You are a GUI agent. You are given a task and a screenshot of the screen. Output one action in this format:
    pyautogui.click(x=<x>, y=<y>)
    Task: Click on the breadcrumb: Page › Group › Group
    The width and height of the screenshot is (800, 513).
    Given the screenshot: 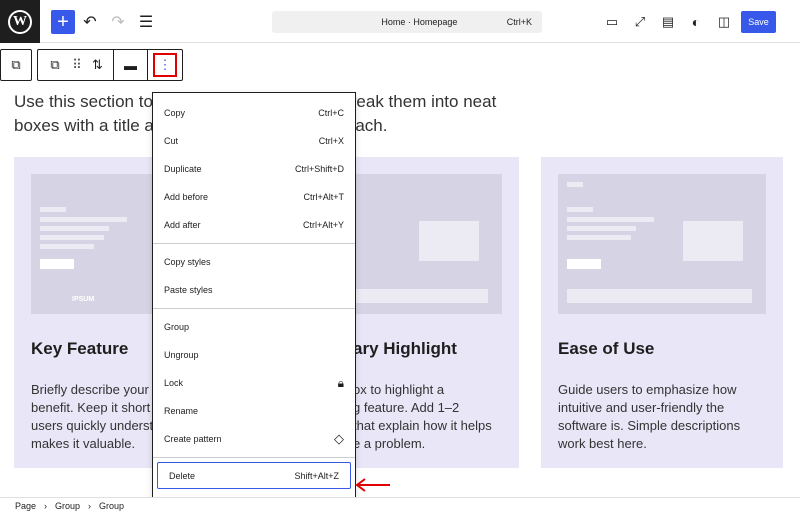 What is the action you would take?
    pyautogui.click(x=400, y=505)
    